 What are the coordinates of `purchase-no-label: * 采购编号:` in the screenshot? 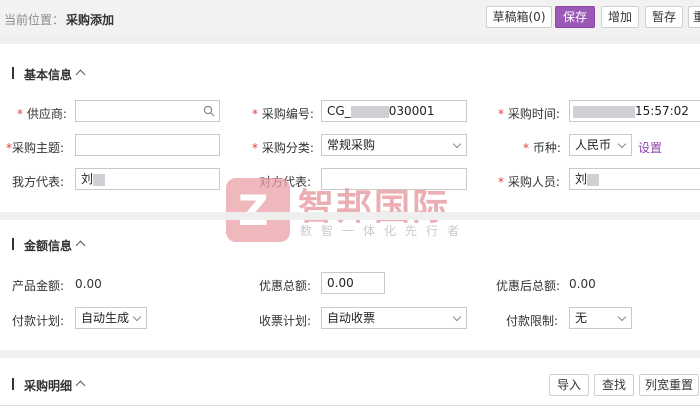 It's located at (283, 114).